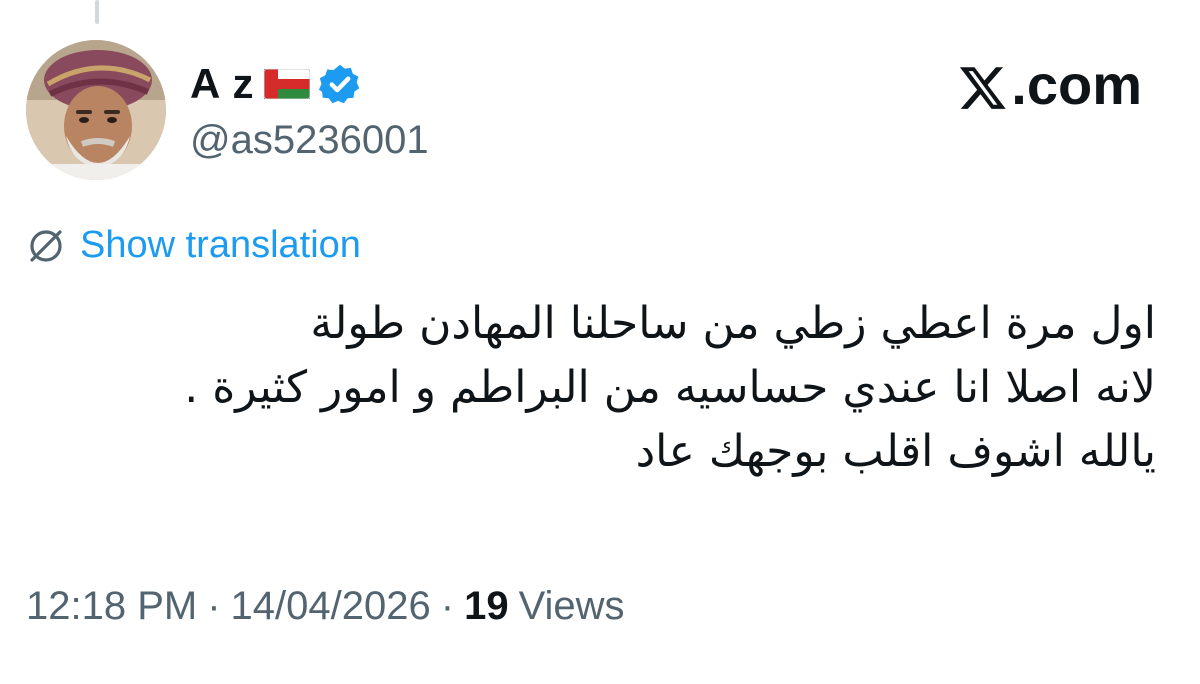 The height and width of the screenshot is (684, 1200). Describe the element at coordinates (340, 84) in the screenshot. I see `verified-badge-icon` at that location.